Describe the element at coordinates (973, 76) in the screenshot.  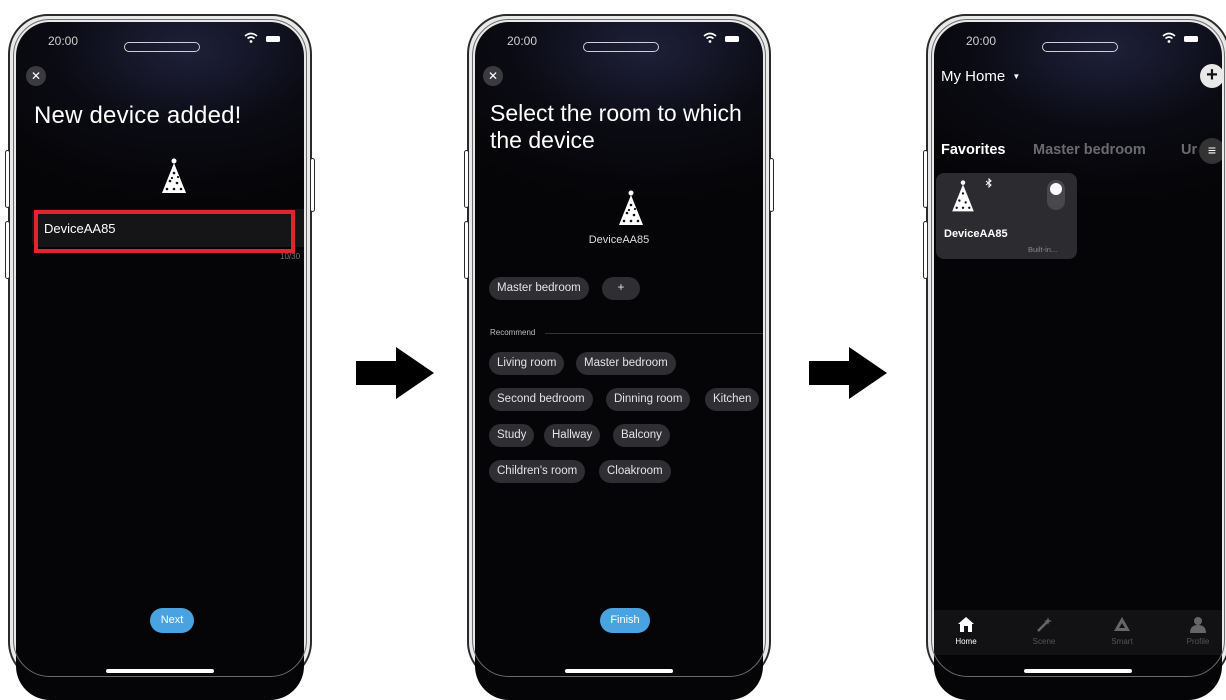
I see `home-name: My Home` at that location.